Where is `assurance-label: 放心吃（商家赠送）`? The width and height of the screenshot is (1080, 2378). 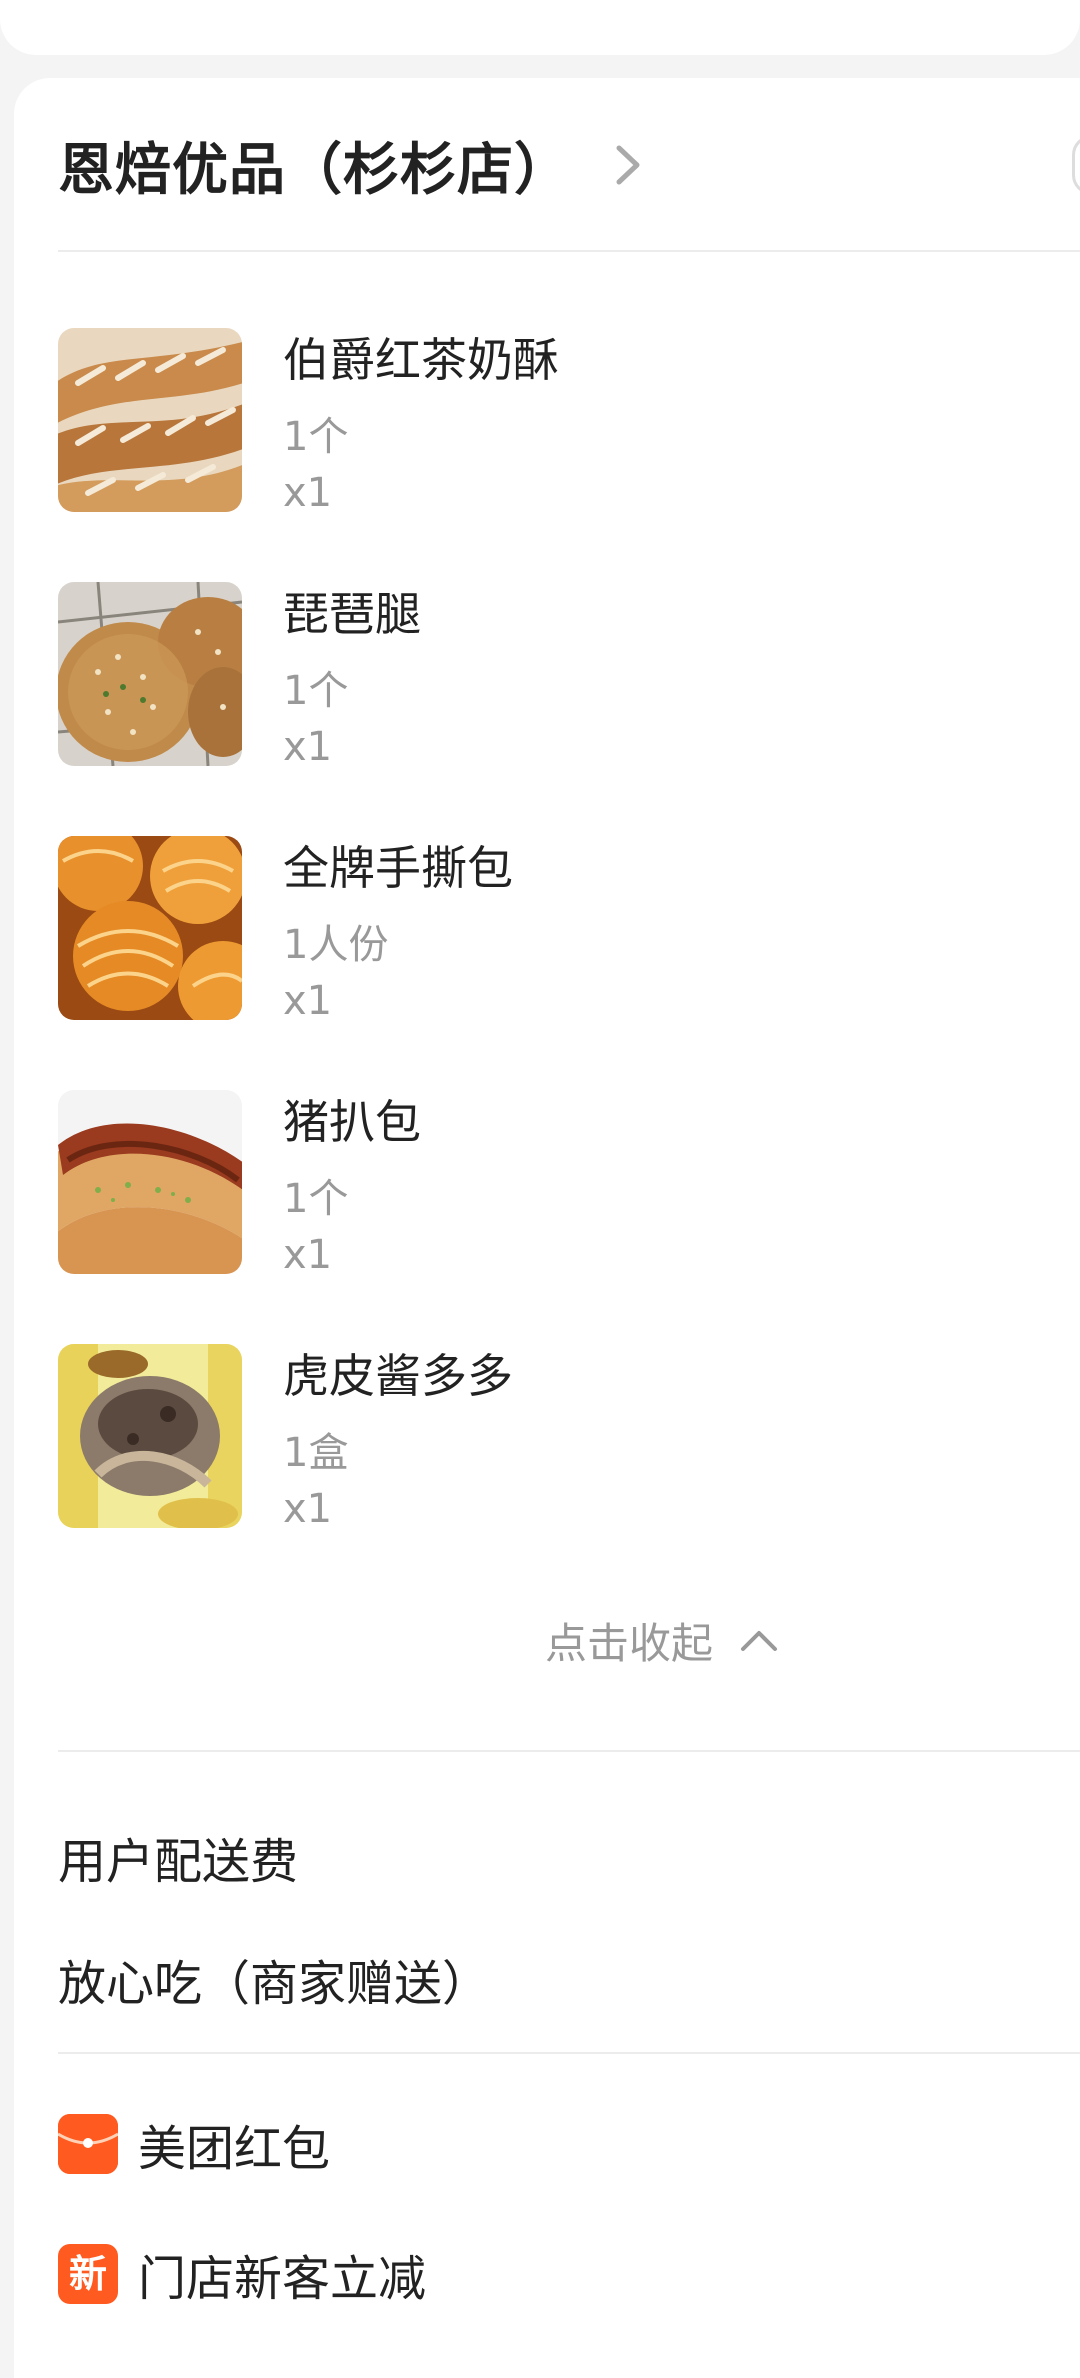 assurance-label: 放心吃（商家赠送） is located at coordinates (274, 1984).